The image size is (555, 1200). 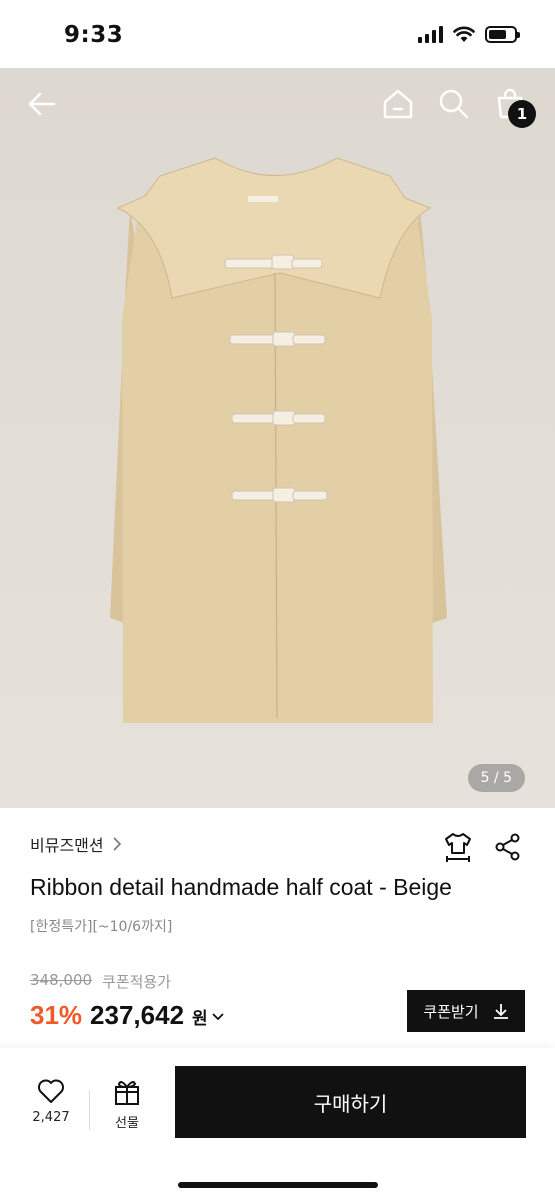 What do you see at coordinates (127, 1093) in the screenshot?
I see `gift-icon` at bounding box center [127, 1093].